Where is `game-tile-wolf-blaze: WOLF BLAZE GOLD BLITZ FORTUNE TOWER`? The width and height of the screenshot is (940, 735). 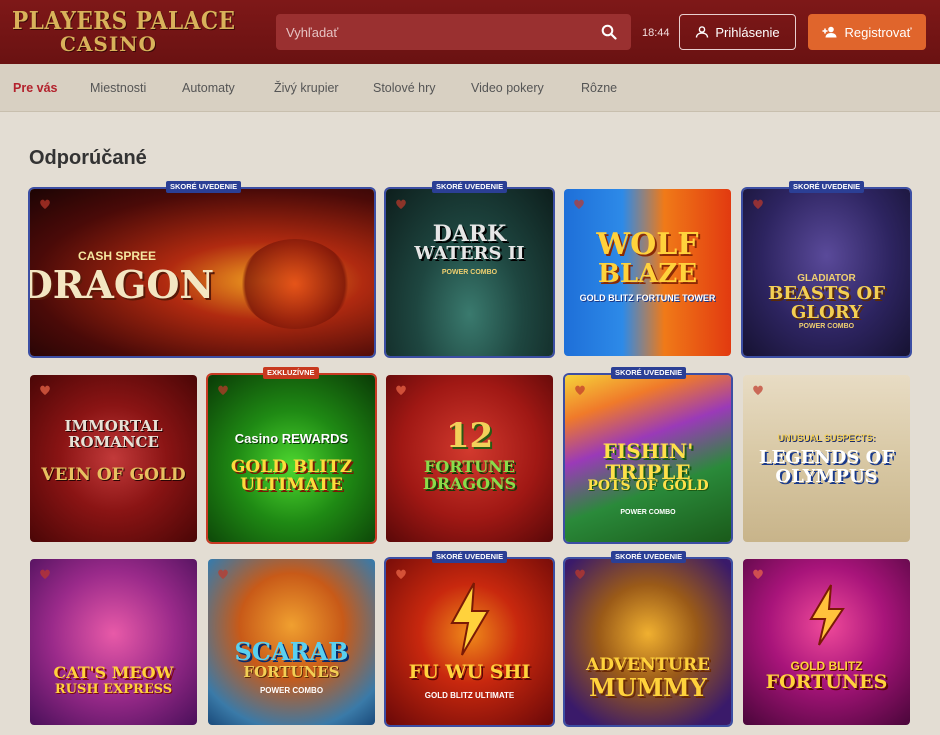
game-tile-wolf-blaze: WOLF BLAZE GOLD BLITZ FORTUNE TOWER is located at coordinates (647, 272).